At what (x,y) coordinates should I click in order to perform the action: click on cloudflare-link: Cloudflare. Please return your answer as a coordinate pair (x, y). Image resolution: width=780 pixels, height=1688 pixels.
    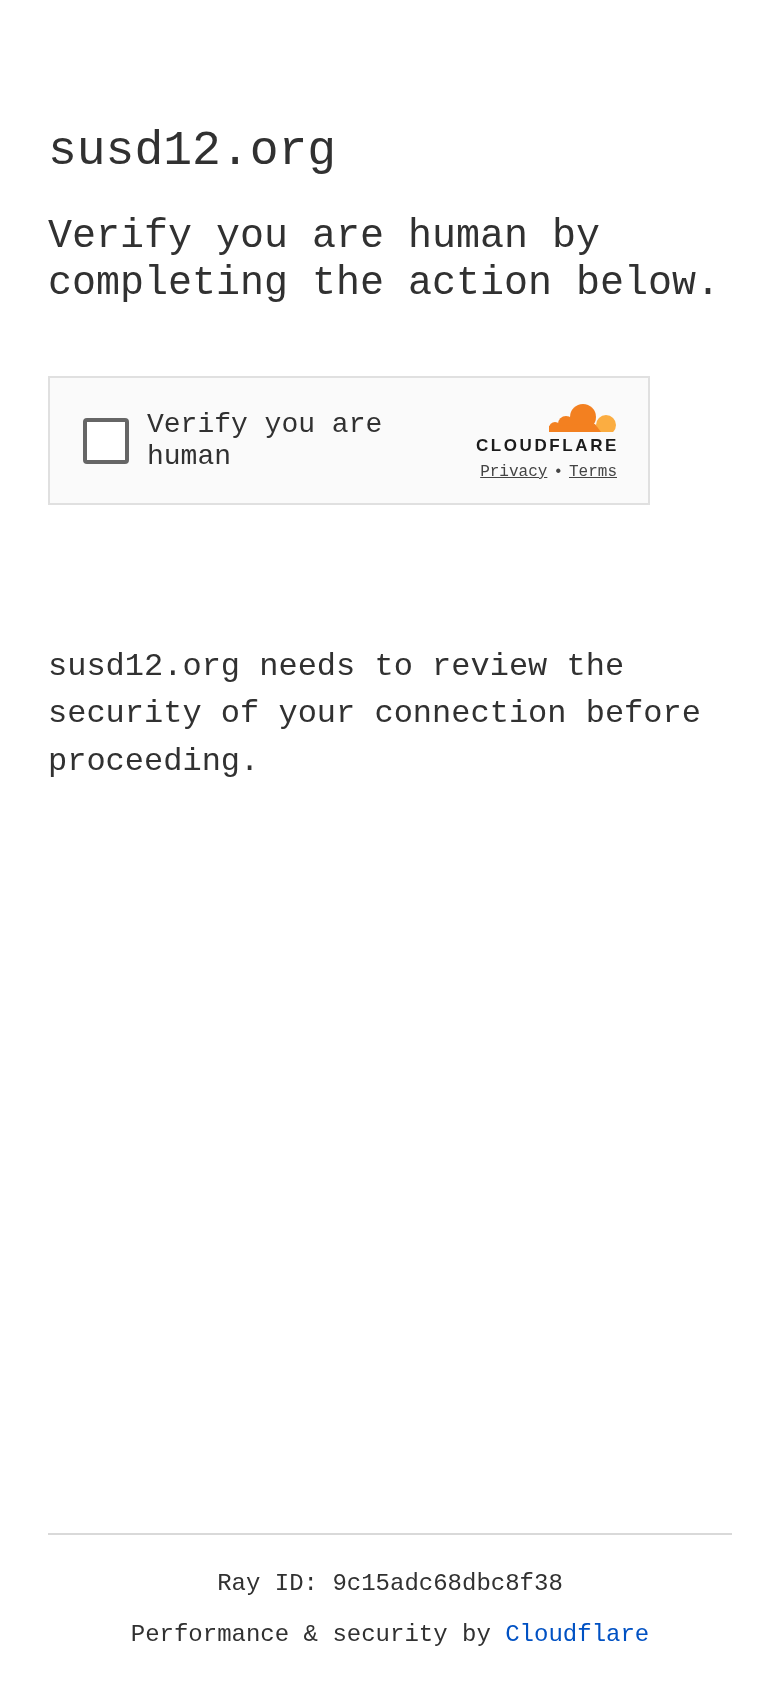
    Looking at the image, I should click on (577, 1634).